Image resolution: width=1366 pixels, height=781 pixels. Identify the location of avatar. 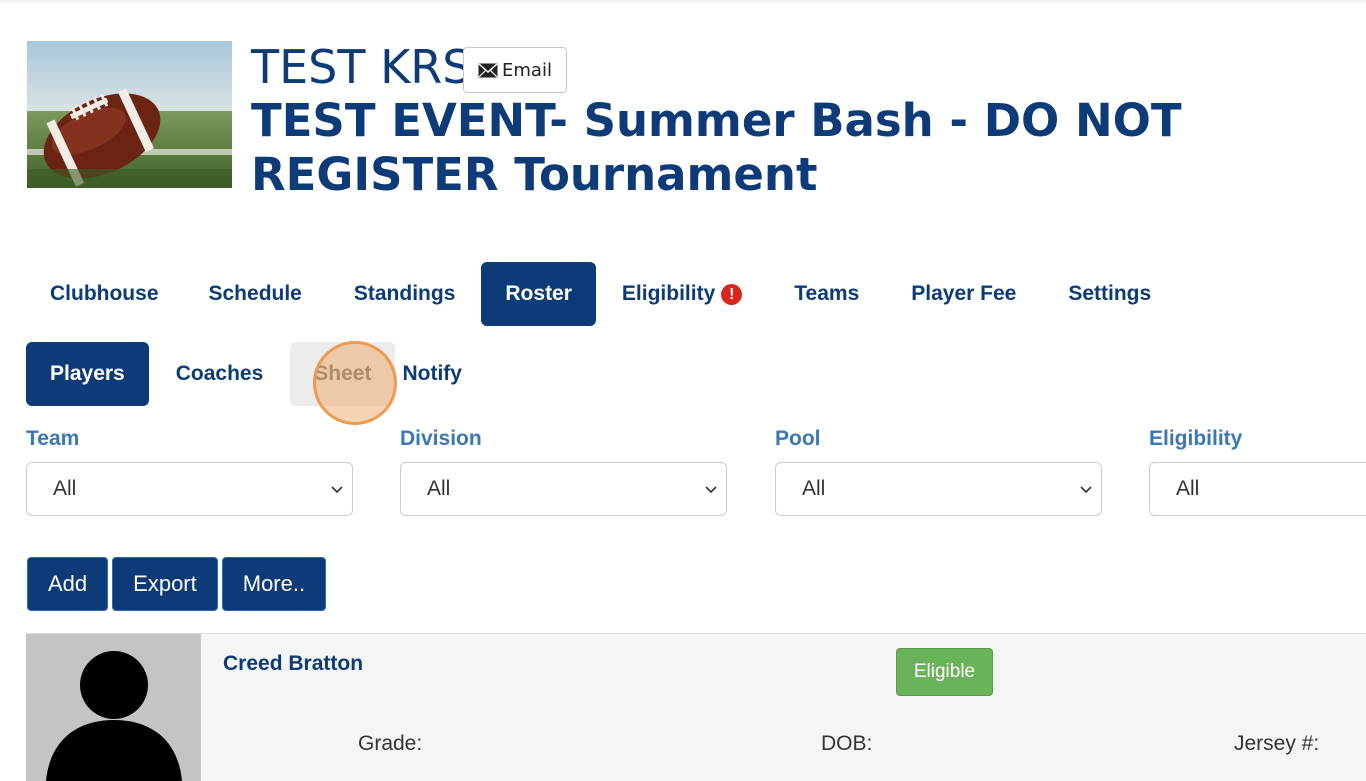
(113, 707).